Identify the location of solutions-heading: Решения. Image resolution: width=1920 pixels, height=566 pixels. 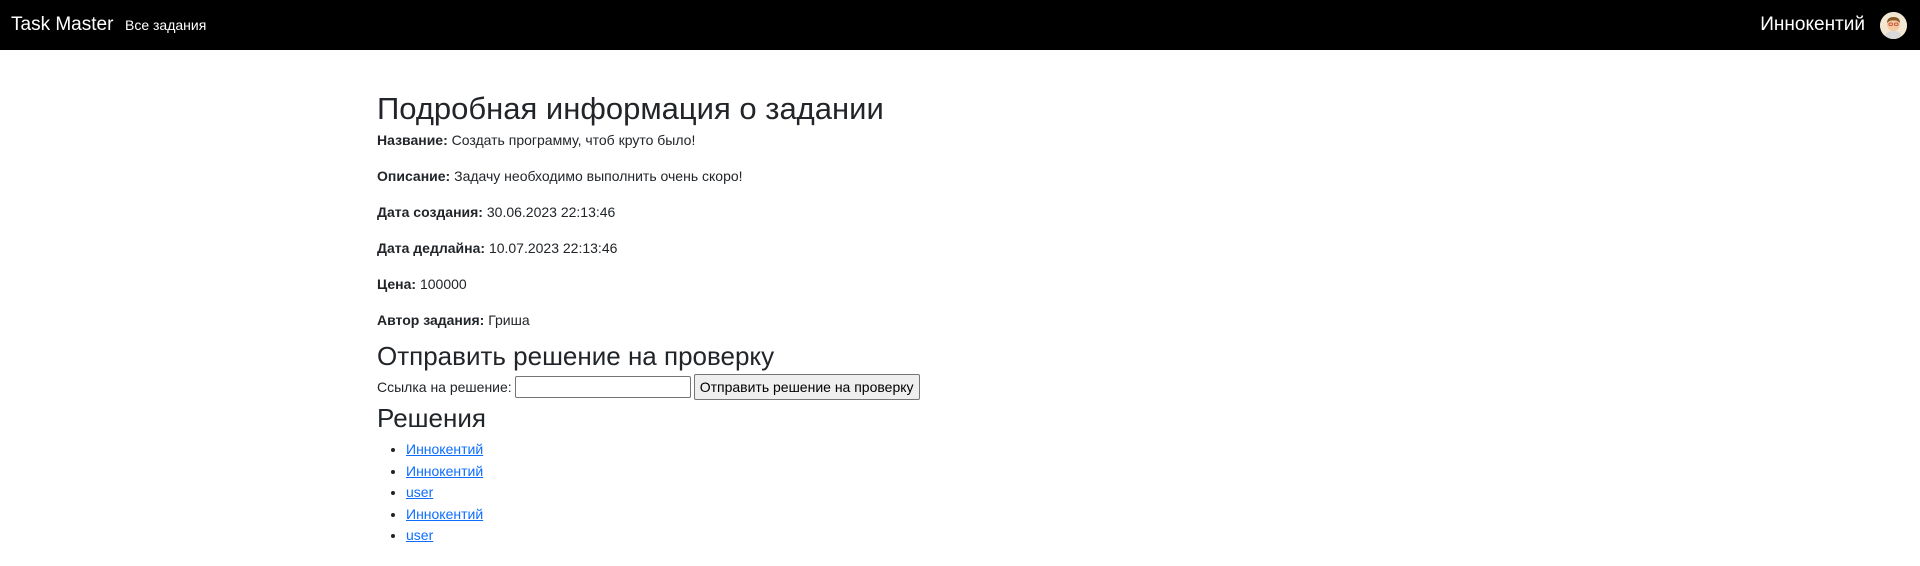
(431, 418).